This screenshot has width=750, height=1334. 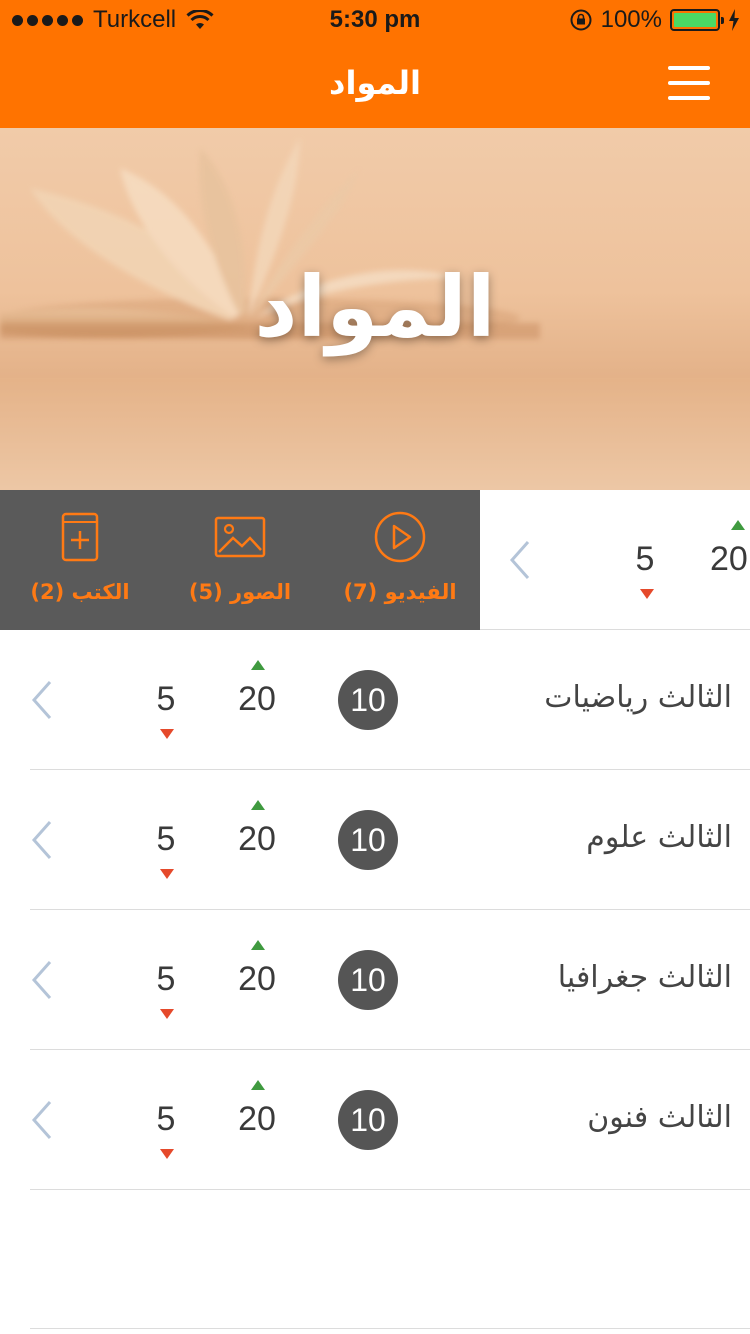 What do you see at coordinates (240, 592) in the screenshot?
I see `images-label: الصور (5)` at bounding box center [240, 592].